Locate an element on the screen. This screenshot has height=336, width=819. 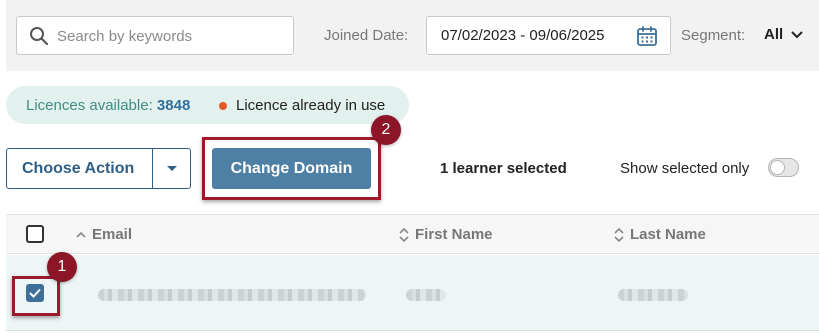
licences-available-label: Licences available: is located at coordinates (89, 105).